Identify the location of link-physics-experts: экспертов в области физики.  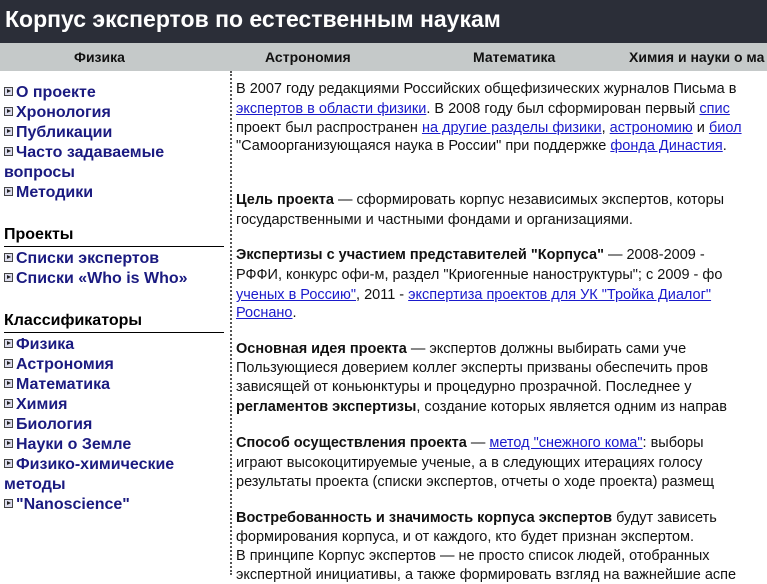
(331, 109).